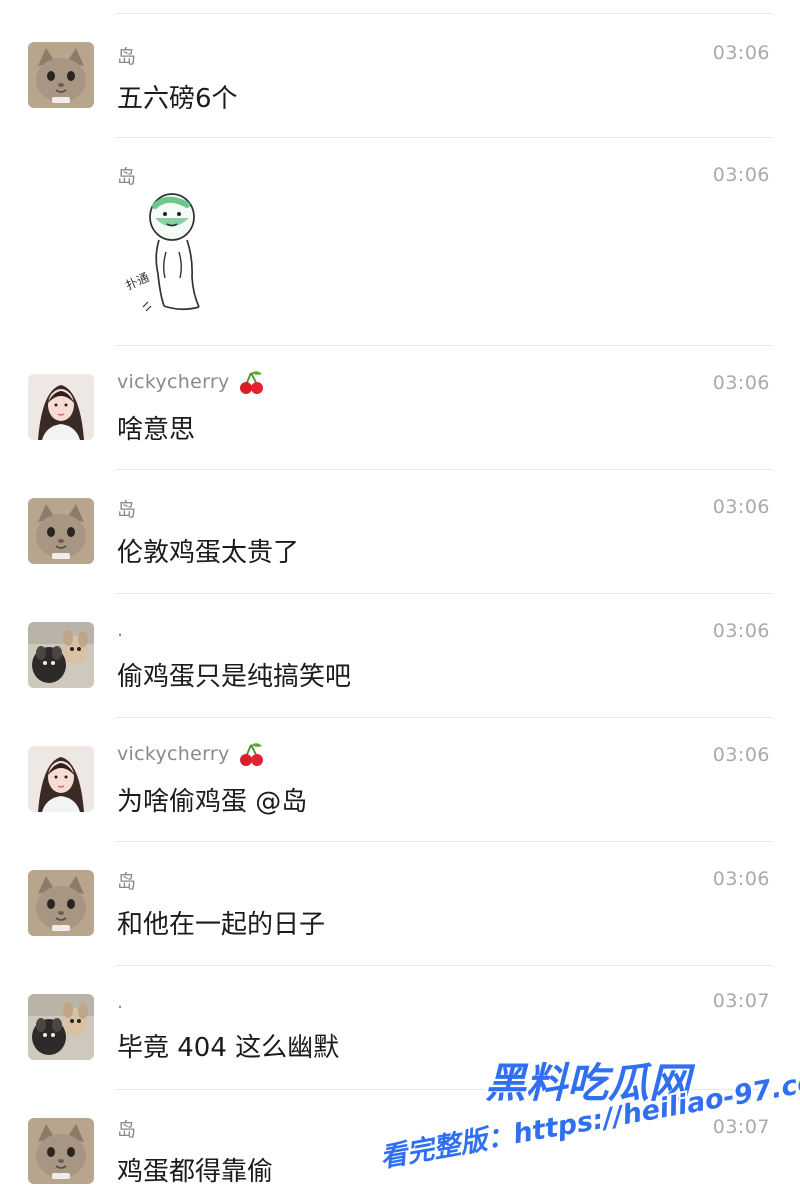 The height and width of the screenshot is (1200, 800). What do you see at coordinates (138, 281) in the screenshot?
I see `sticker-caption: 扑通` at bounding box center [138, 281].